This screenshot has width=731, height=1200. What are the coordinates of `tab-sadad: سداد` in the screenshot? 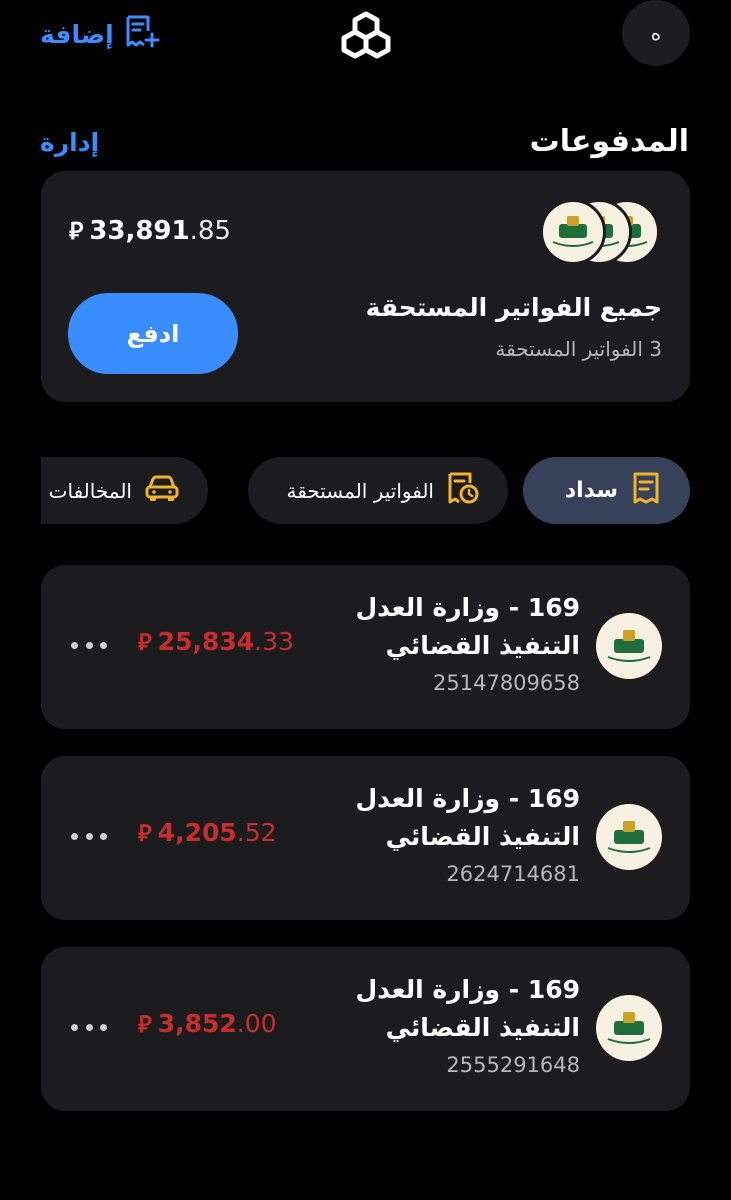 It's located at (606, 490).